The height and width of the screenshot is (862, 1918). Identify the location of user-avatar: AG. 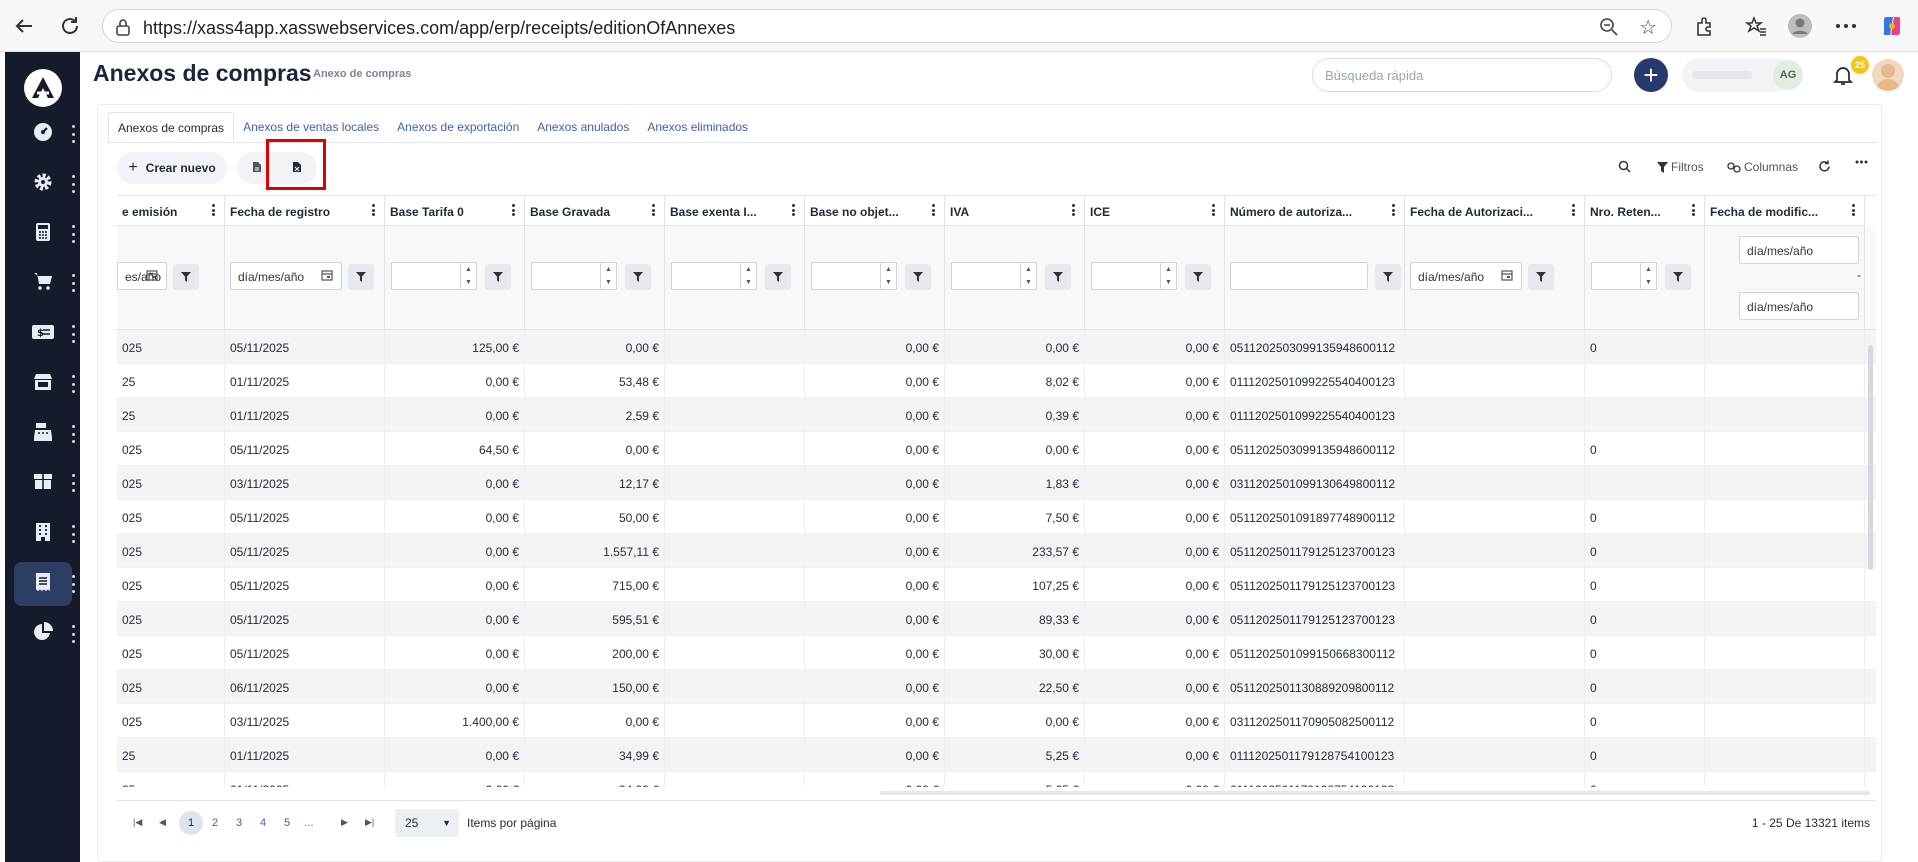
(1788, 75).